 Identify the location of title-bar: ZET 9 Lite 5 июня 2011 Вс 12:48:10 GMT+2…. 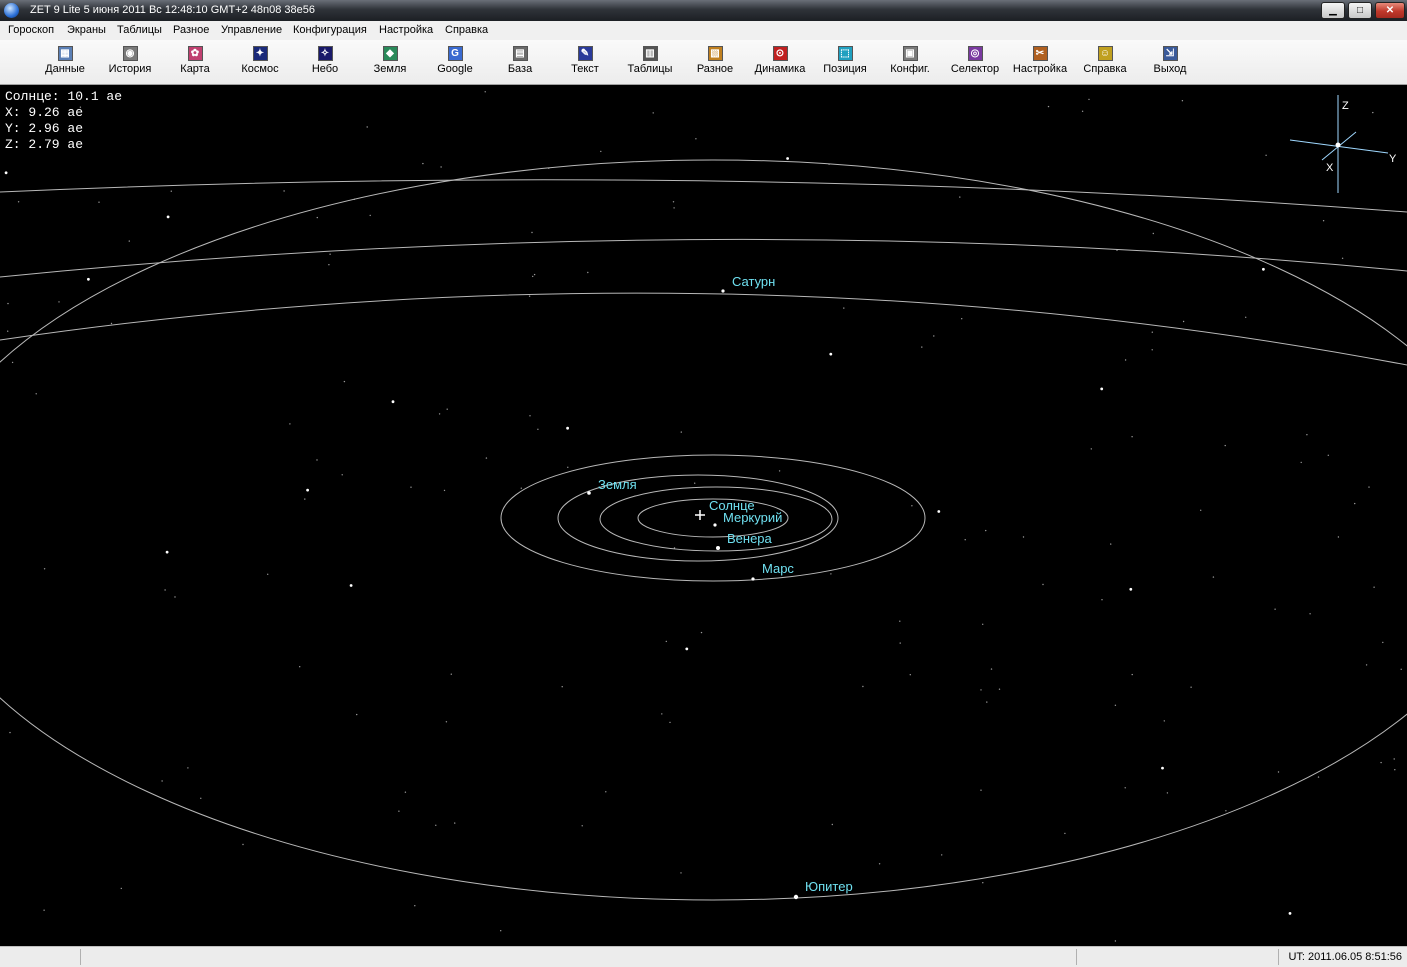
(703, 10).